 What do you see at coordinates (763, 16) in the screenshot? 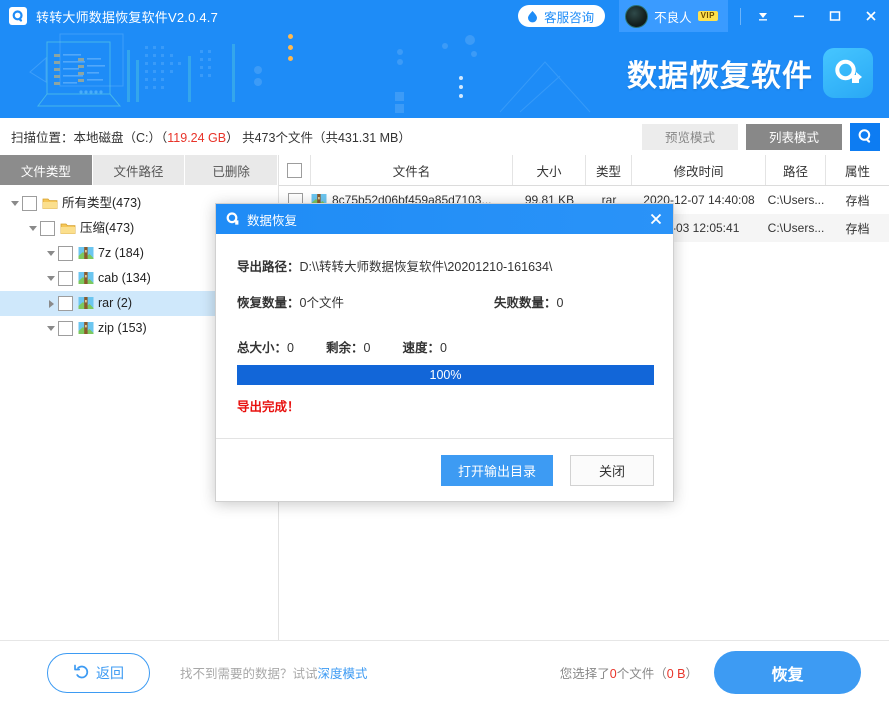
I see `collapse-down-icon` at bounding box center [763, 16].